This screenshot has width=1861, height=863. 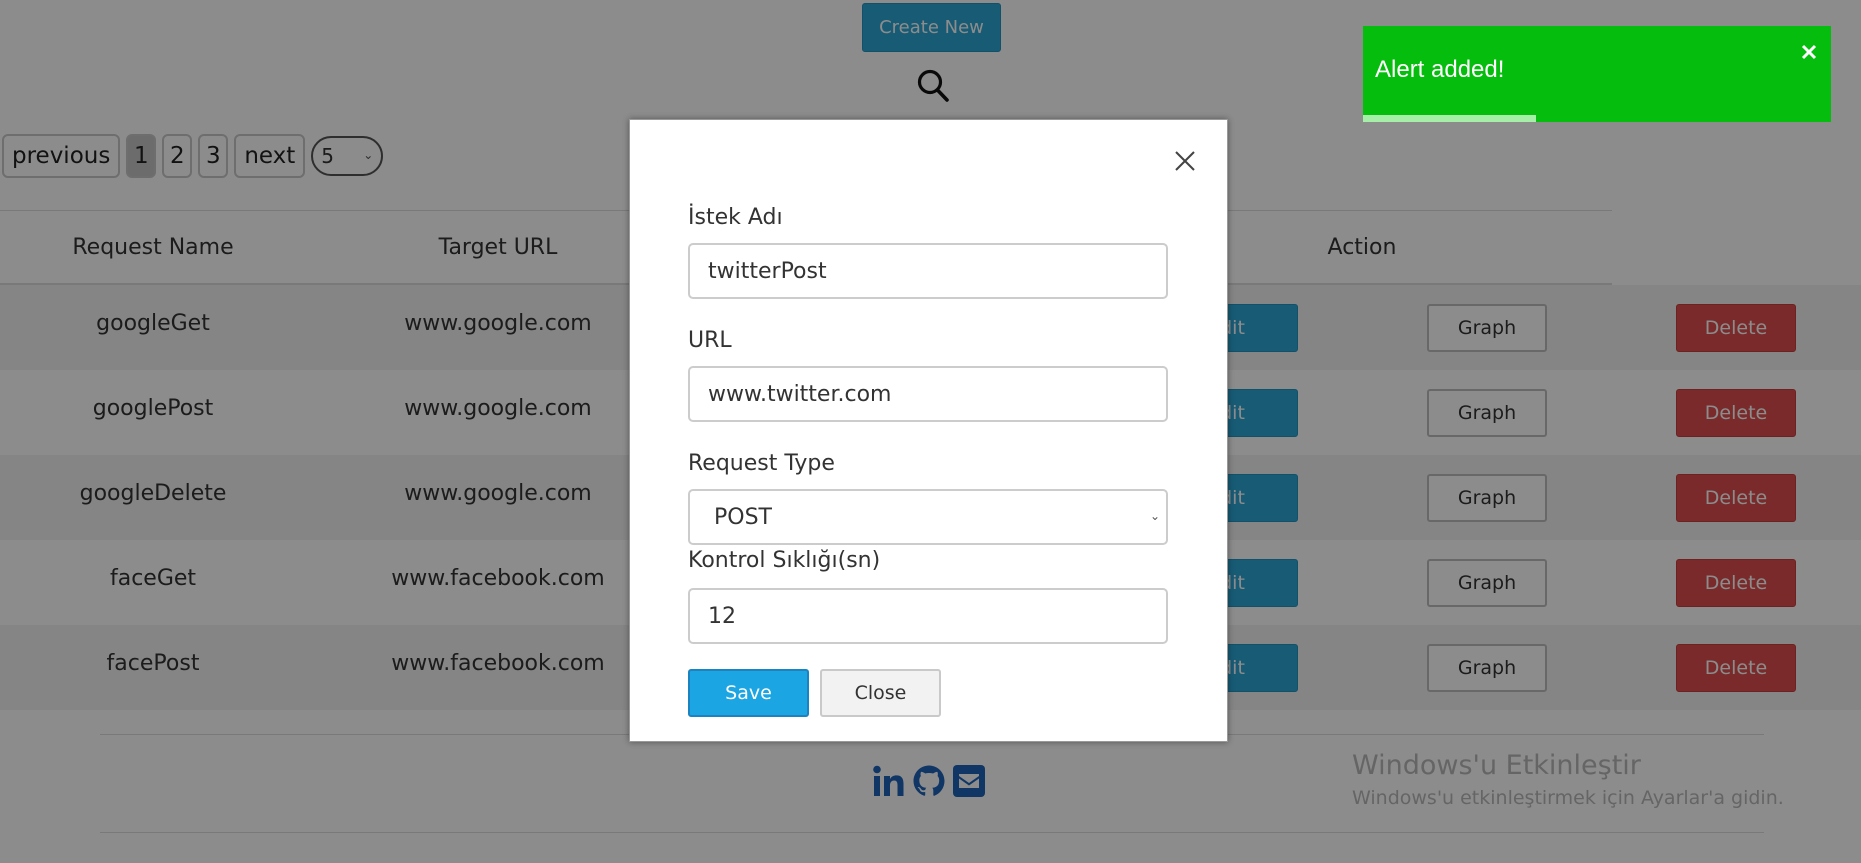 I want to click on request-name-input: twitterPost, so click(x=928, y=271).